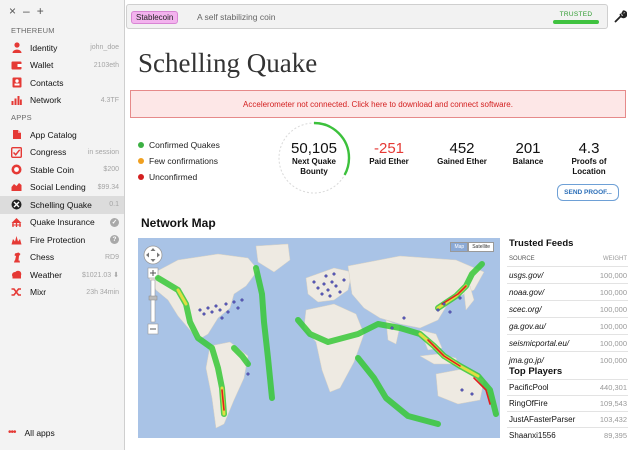 This screenshot has width=640, height=450. Describe the element at coordinates (567, 274) in the screenshot. I see `feed-row: usgs.gov/ 100,000` at that location.